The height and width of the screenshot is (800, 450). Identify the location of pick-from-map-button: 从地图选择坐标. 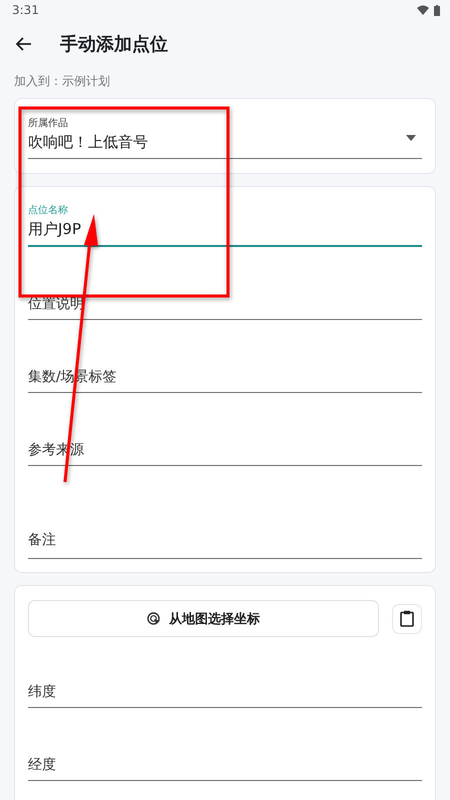
(203, 618).